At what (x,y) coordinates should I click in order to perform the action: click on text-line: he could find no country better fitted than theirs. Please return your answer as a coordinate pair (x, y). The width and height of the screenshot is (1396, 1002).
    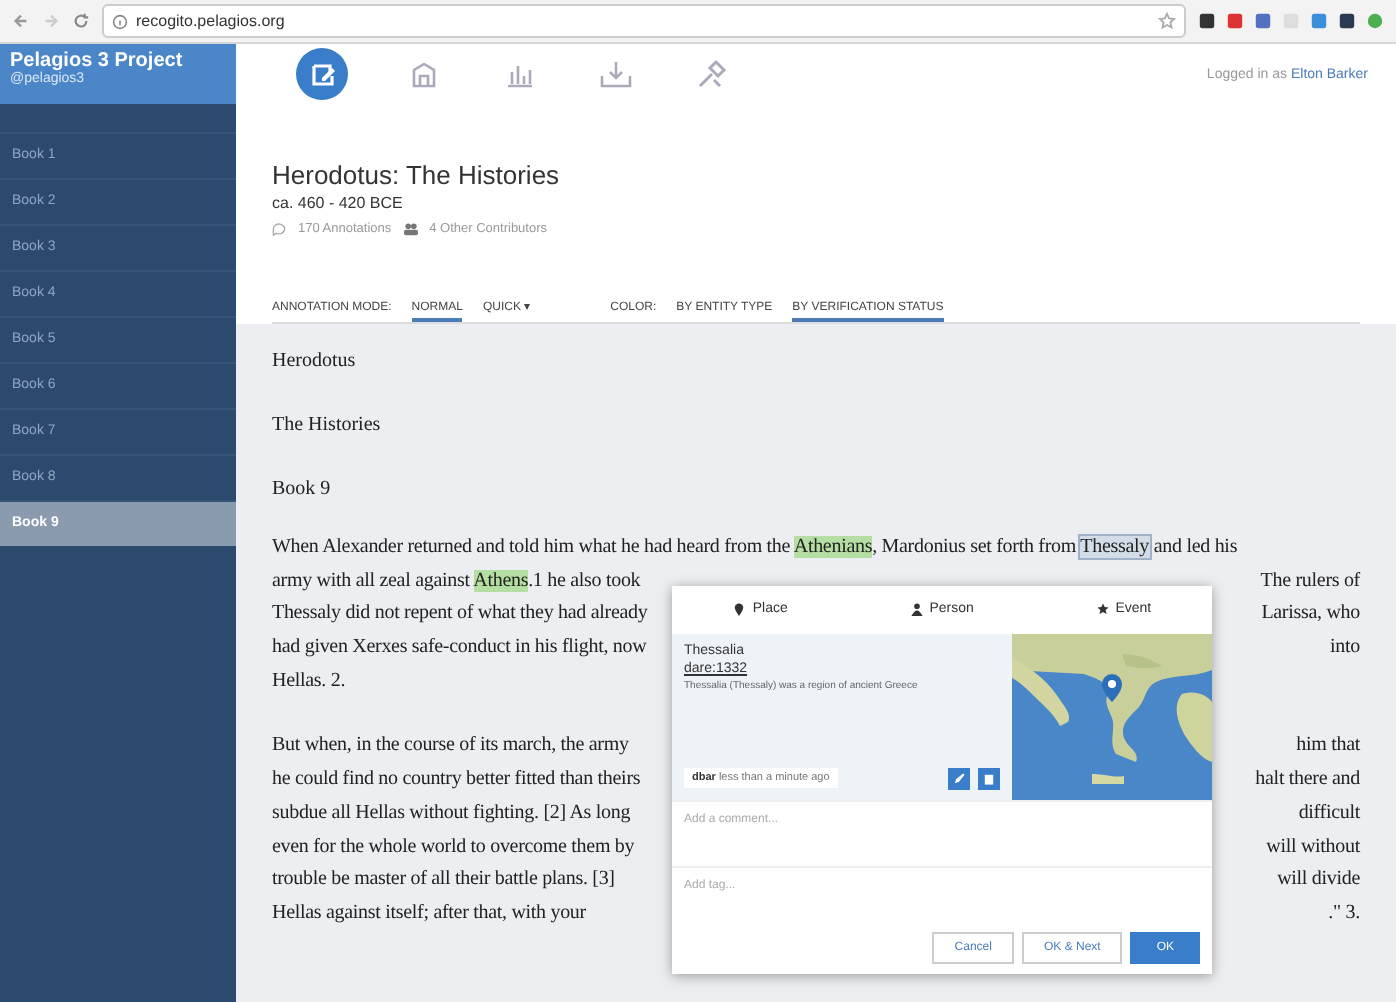
    Looking at the image, I should click on (456, 780).